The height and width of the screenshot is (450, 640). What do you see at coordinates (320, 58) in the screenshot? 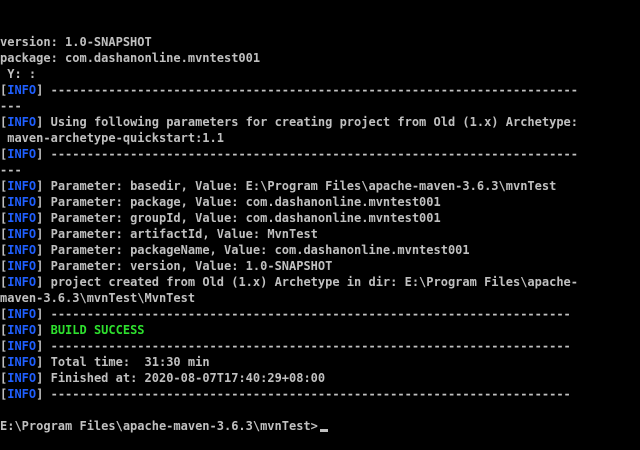
I see `console-line: package: com.dashanonline.mvntest001` at bounding box center [320, 58].